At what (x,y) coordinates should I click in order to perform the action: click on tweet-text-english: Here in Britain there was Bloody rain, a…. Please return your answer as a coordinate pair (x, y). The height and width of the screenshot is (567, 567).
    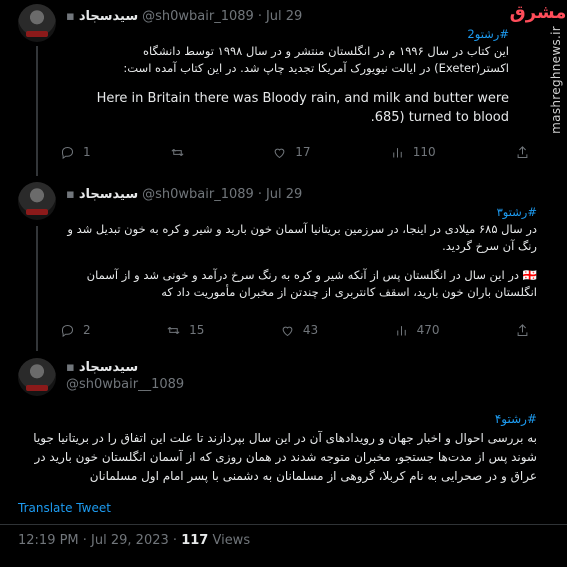
    Looking at the image, I should click on (302, 108).